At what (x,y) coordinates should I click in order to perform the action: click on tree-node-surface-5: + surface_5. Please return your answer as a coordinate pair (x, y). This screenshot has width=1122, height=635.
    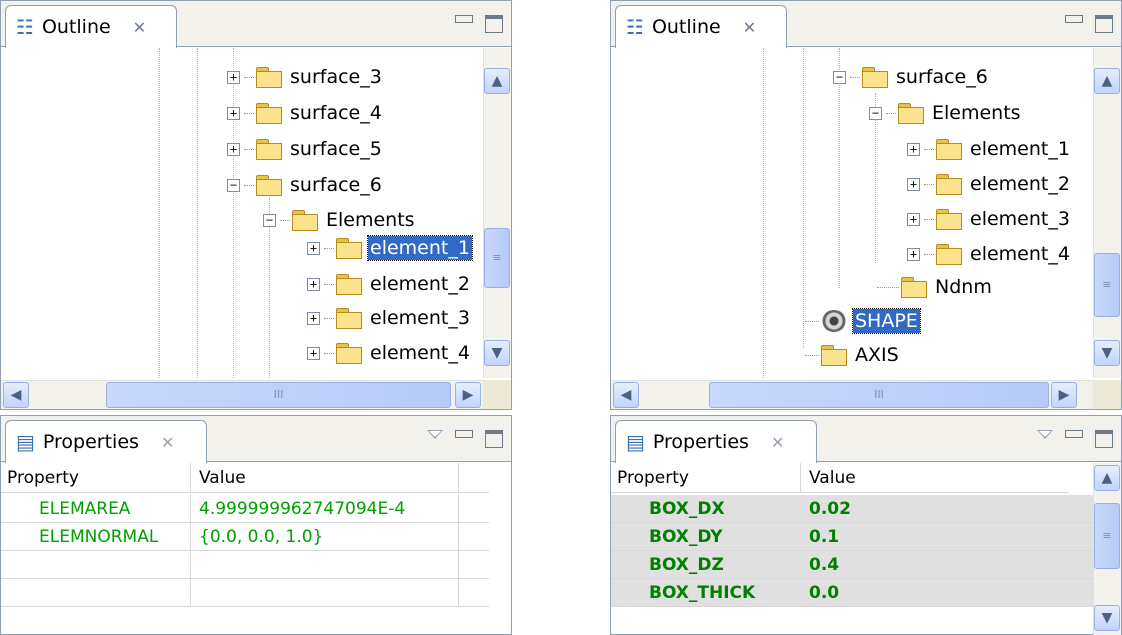
    Looking at the image, I should click on (305, 149).